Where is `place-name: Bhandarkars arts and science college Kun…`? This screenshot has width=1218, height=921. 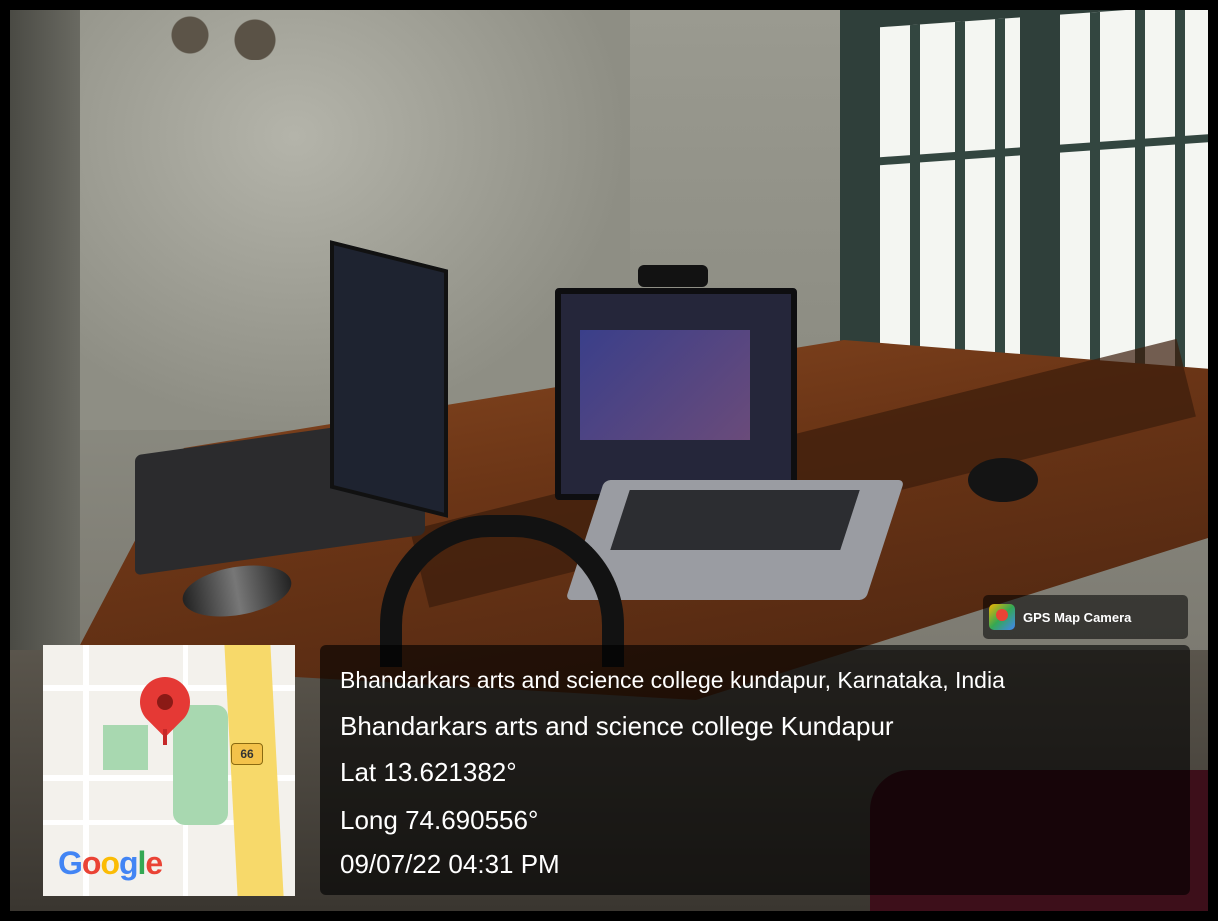 place-name: Bhandarkars arts and science college Kun… is located at coordinates (617, 726).